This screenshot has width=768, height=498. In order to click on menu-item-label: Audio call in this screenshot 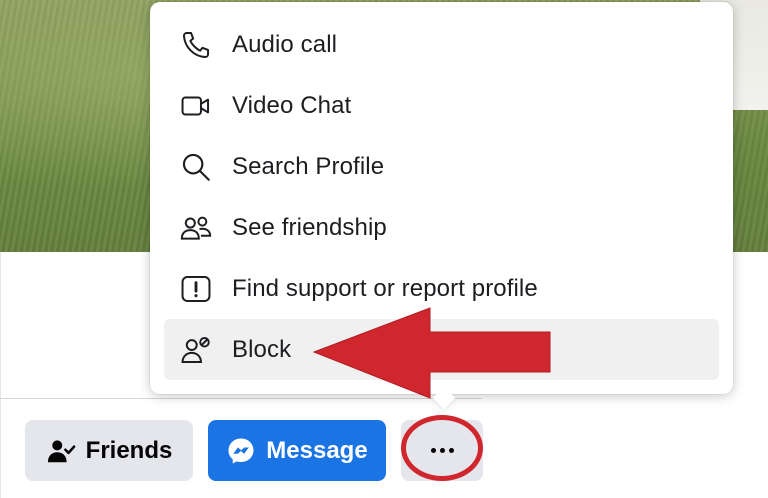, I will do `click(285, 44)`.